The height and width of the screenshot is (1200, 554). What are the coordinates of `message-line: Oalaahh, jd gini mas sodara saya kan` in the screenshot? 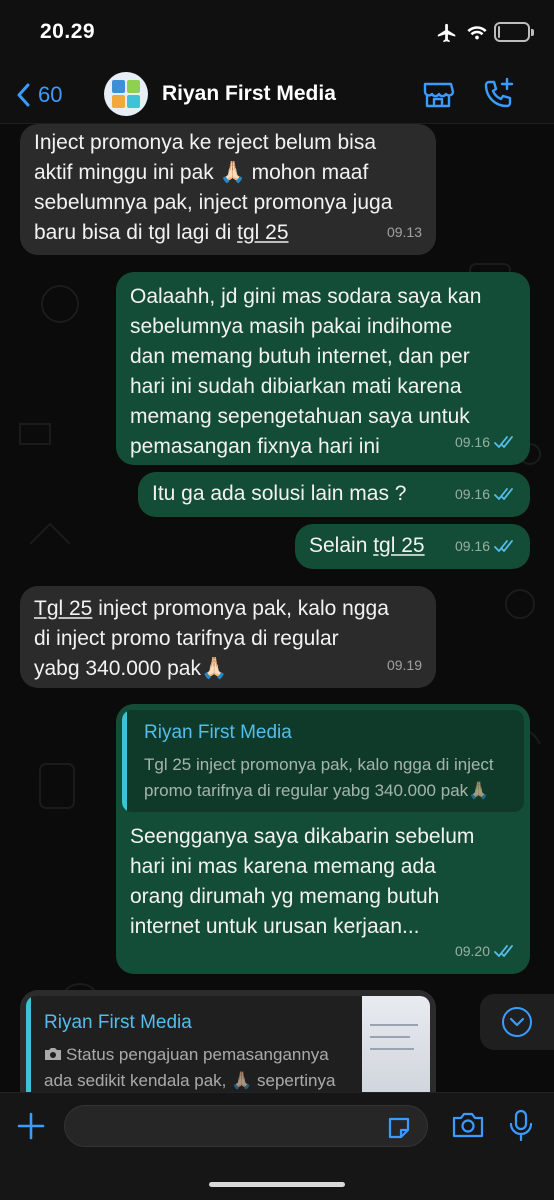 It's located at (306, 296).